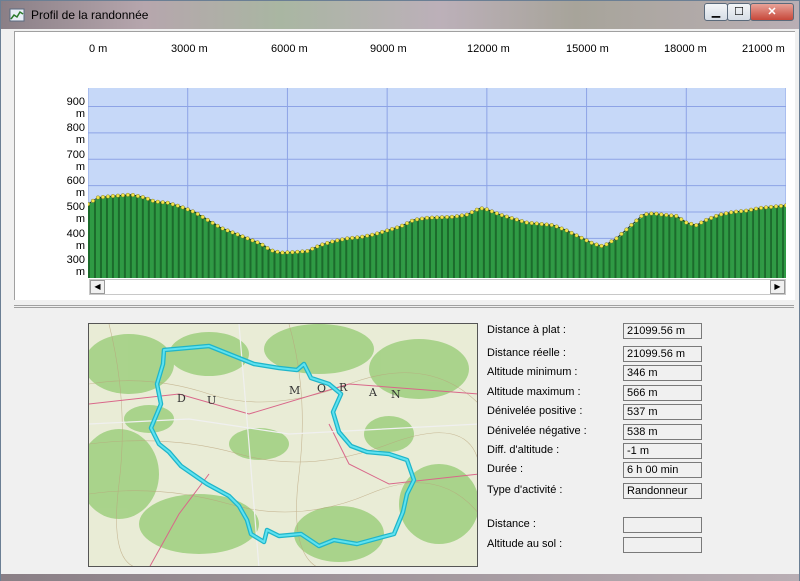  What do you see at coordinates (400, 15) in the screenshot?
I see `title-bar: Profil de la randonnée ▁ ☐ ✕` at bounding box center [400, 15].